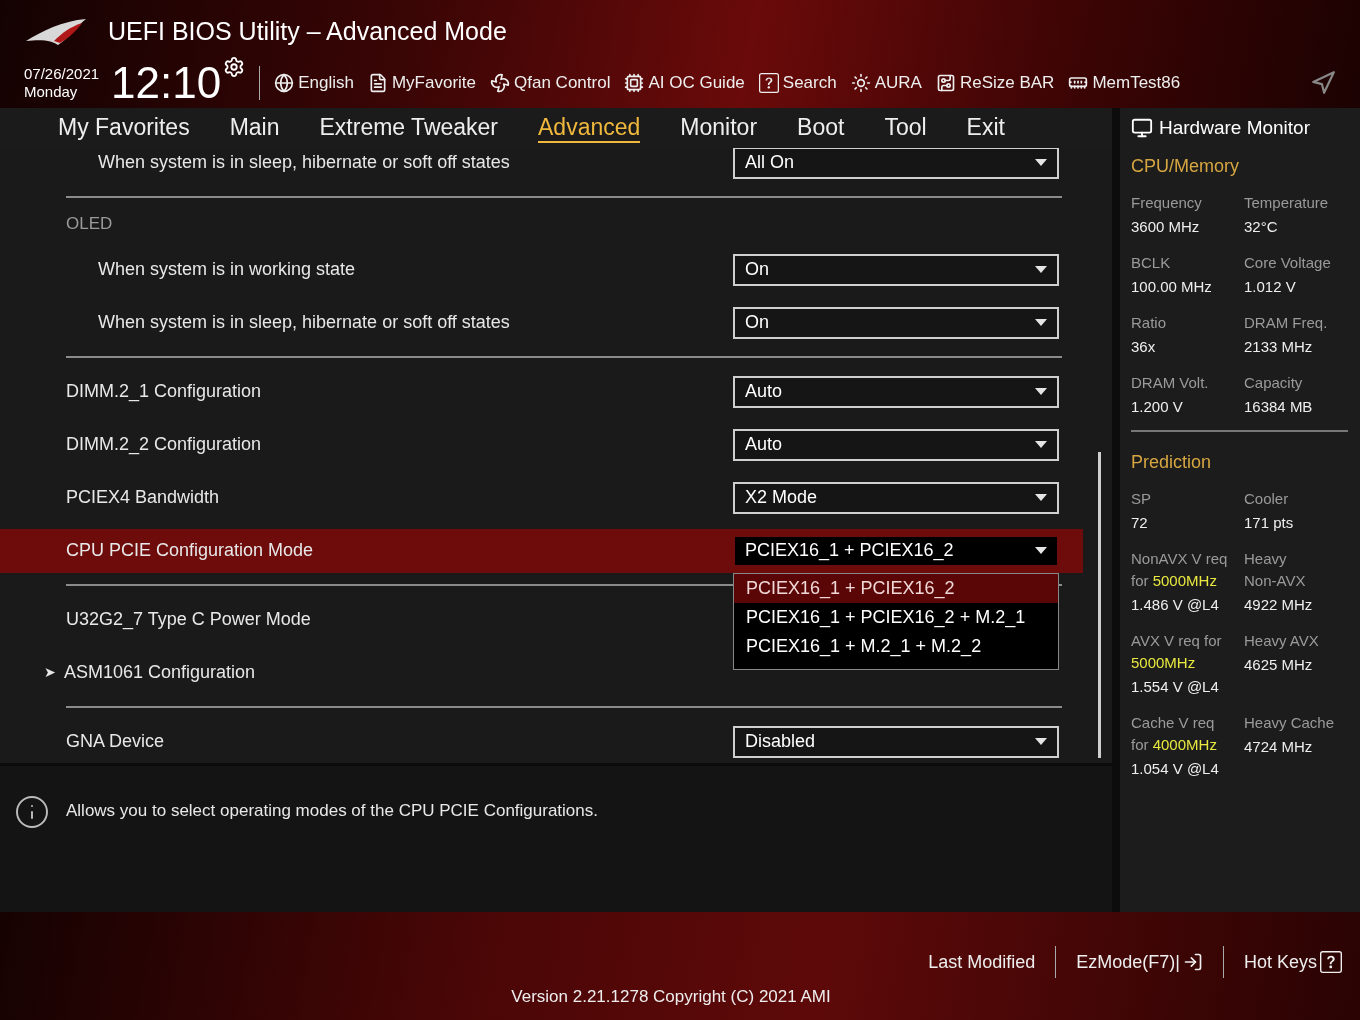  Describe the element at coordinates (1151, 263) in the screenshot. I see `stat-label: BCLK` at that location.